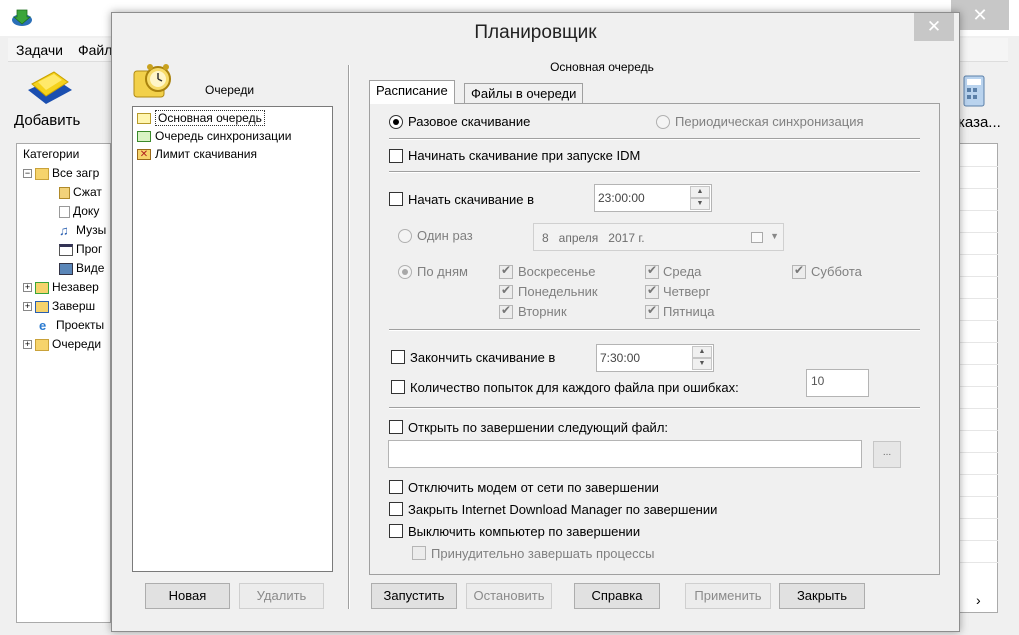 The height and width of the screenshot is (635, 1019). Describe the element at coordinates (663, 122) in the screenshot. I see `periodic-sync-radio` at that location.